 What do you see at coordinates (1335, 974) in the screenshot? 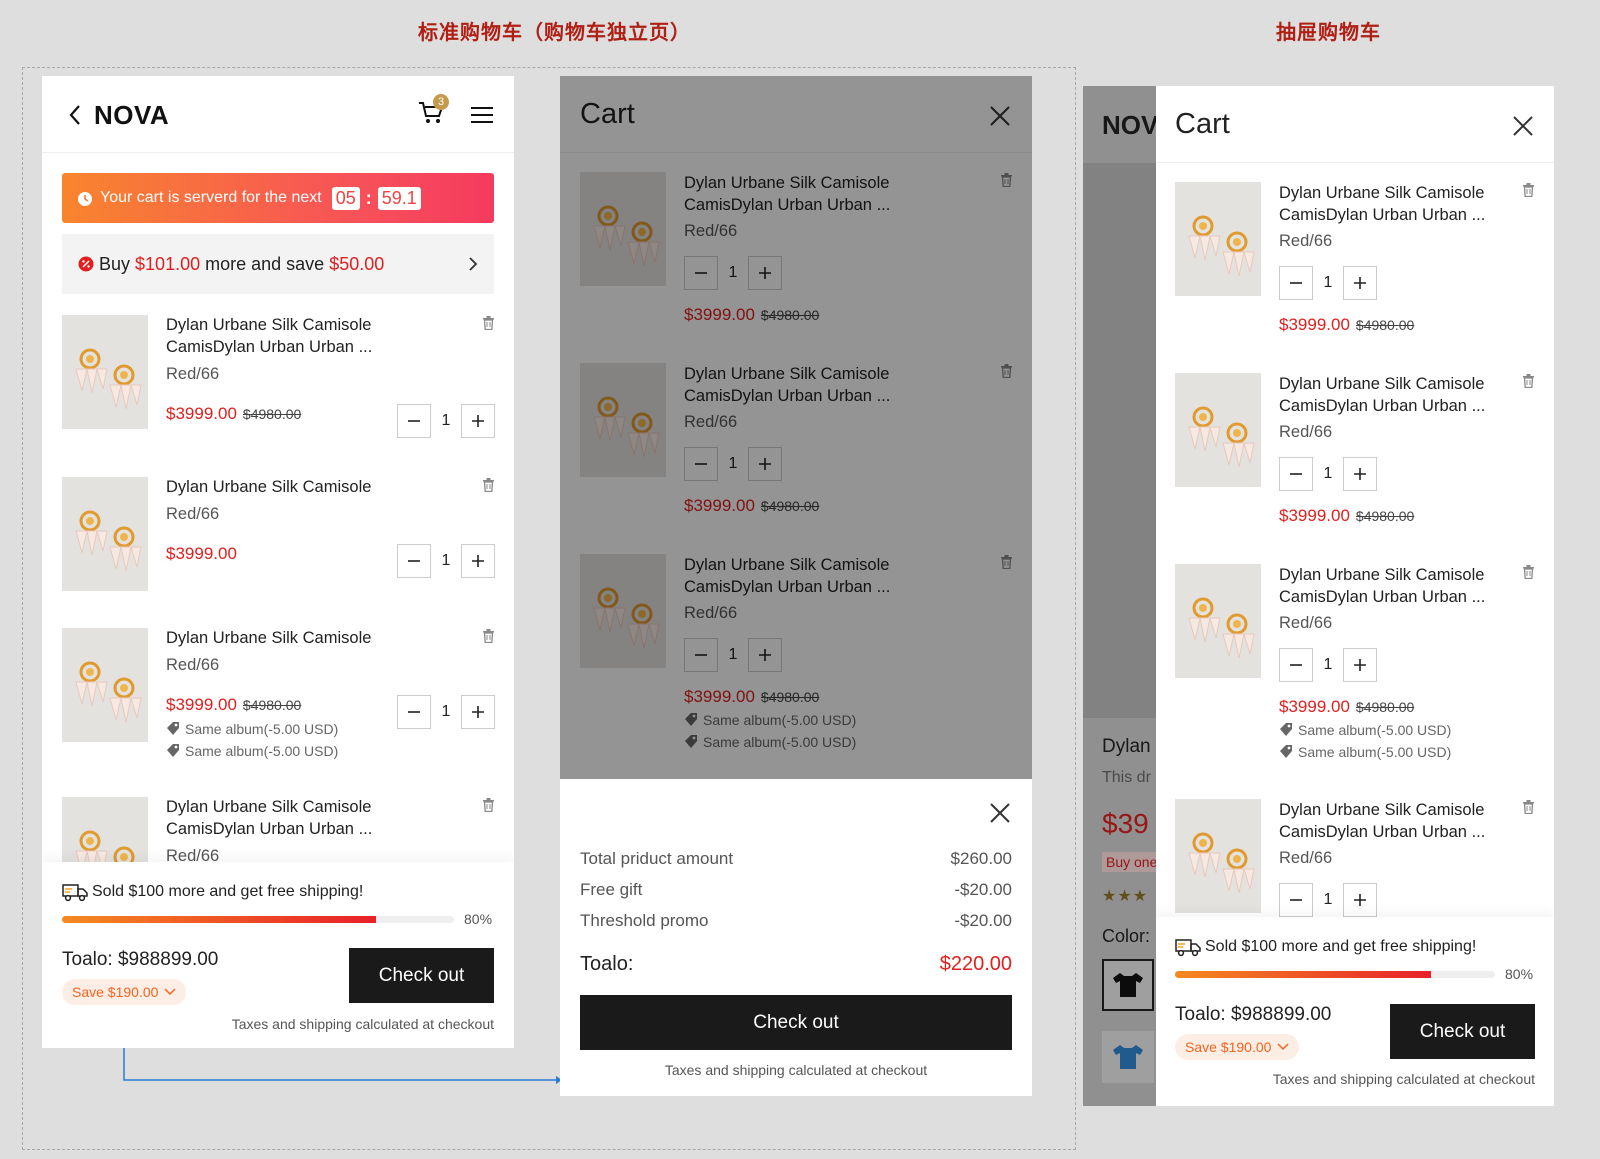
I see `shipping-progress-bar` at bounding box center [1335, 974].